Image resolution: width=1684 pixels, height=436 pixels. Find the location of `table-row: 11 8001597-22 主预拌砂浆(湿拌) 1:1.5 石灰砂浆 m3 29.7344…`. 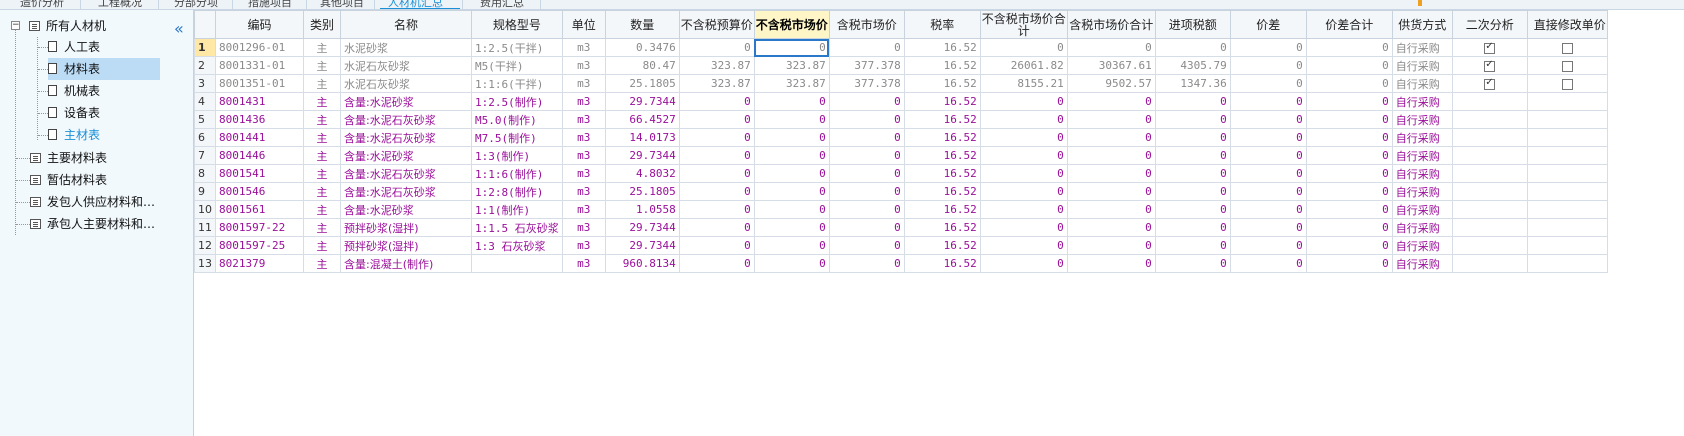

table-row: 11 8001597-22 主预拌砂浆(湿拌) 1:1.5 石灰砂浆 m3 29.7344… is located at coordinates (901, 227).